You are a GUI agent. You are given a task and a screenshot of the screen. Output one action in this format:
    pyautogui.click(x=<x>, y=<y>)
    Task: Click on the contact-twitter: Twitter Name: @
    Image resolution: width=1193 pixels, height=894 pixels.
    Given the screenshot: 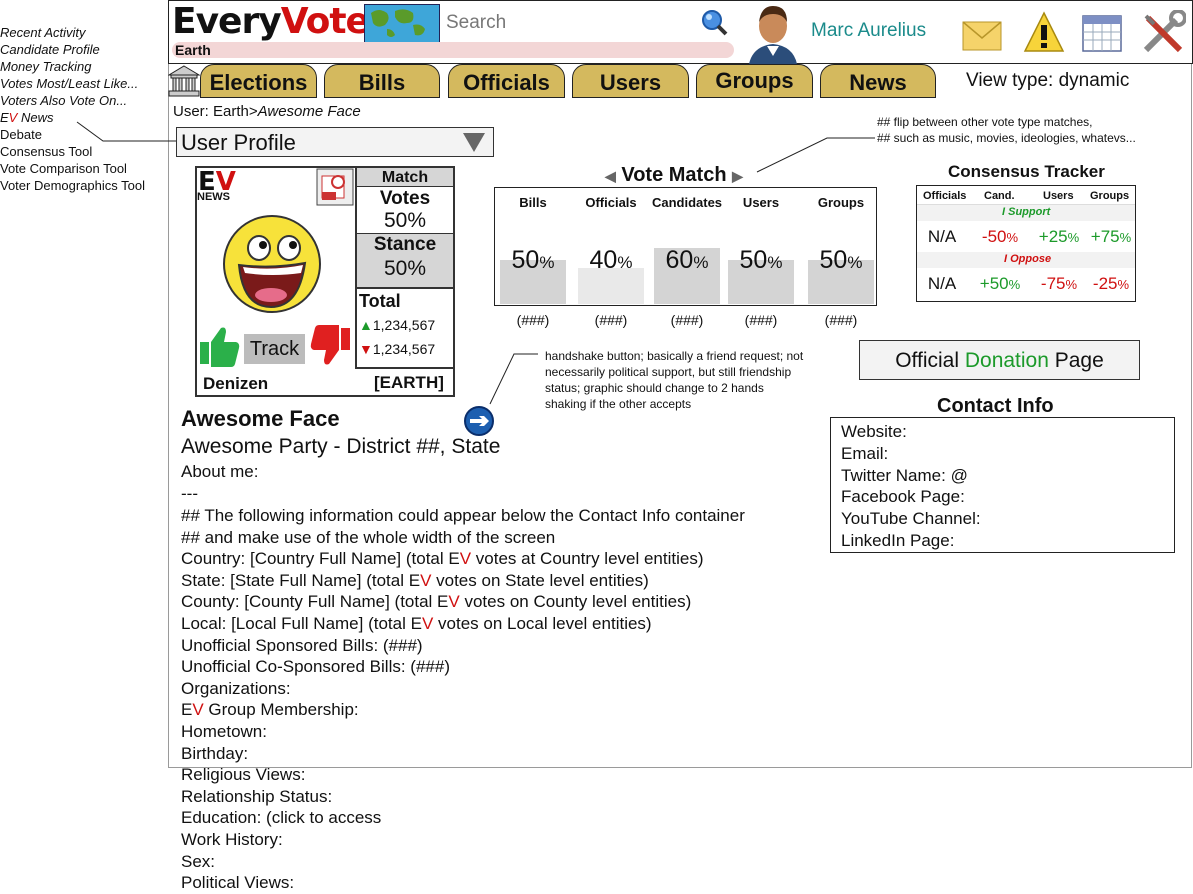 What is the action you would take?
    pyautogui.click(x=1002, y=476)
    